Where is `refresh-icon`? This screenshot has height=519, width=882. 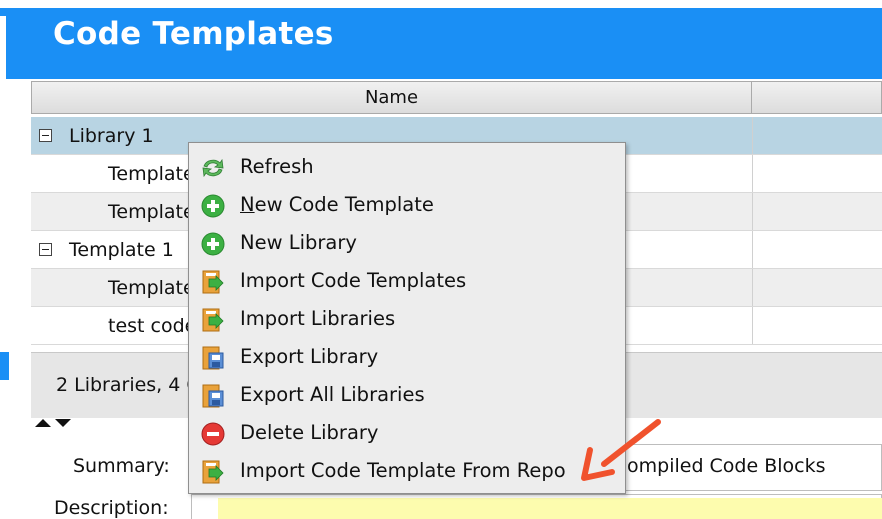
refresh-icon is located at coordinates (213, 168).